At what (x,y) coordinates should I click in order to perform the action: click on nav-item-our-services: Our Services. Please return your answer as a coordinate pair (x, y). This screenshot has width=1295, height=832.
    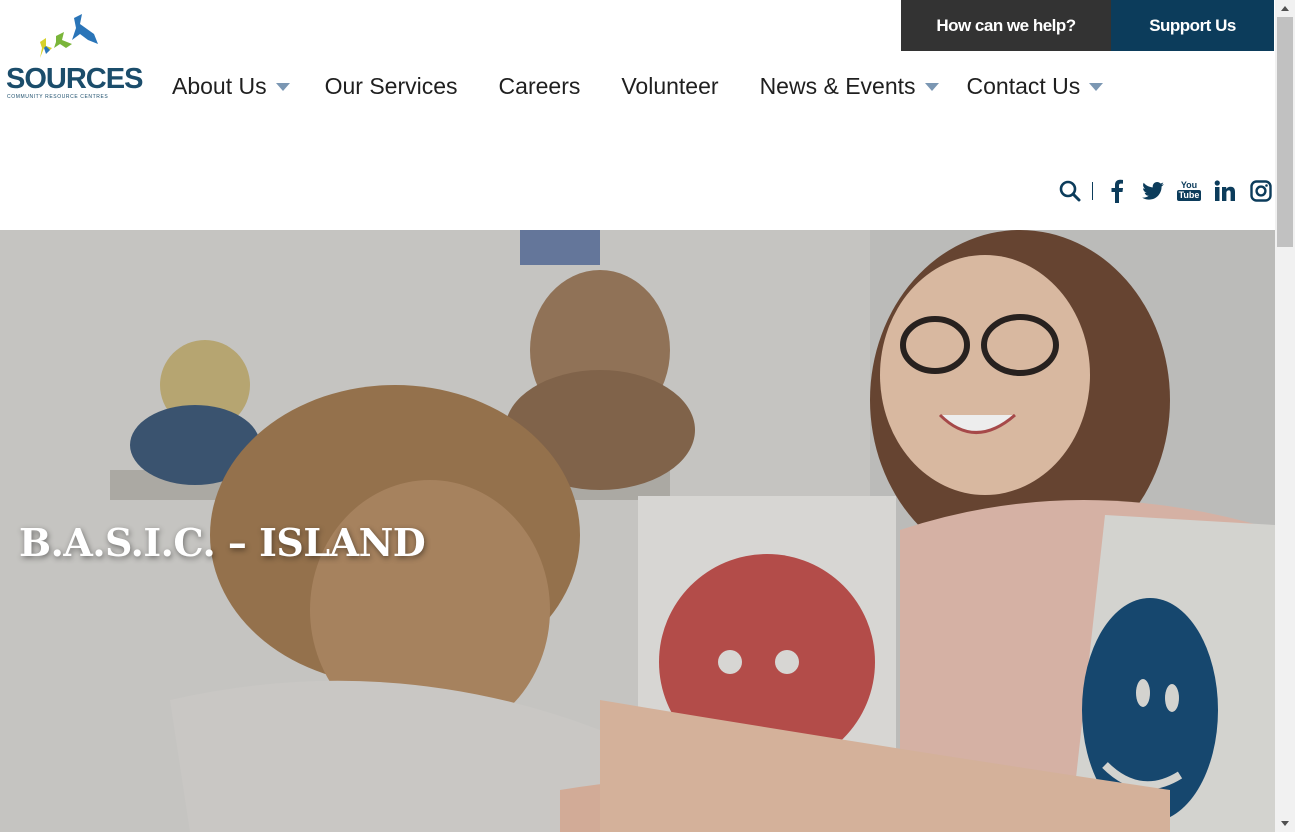
    Looking at the image, I should click on (391, 86).